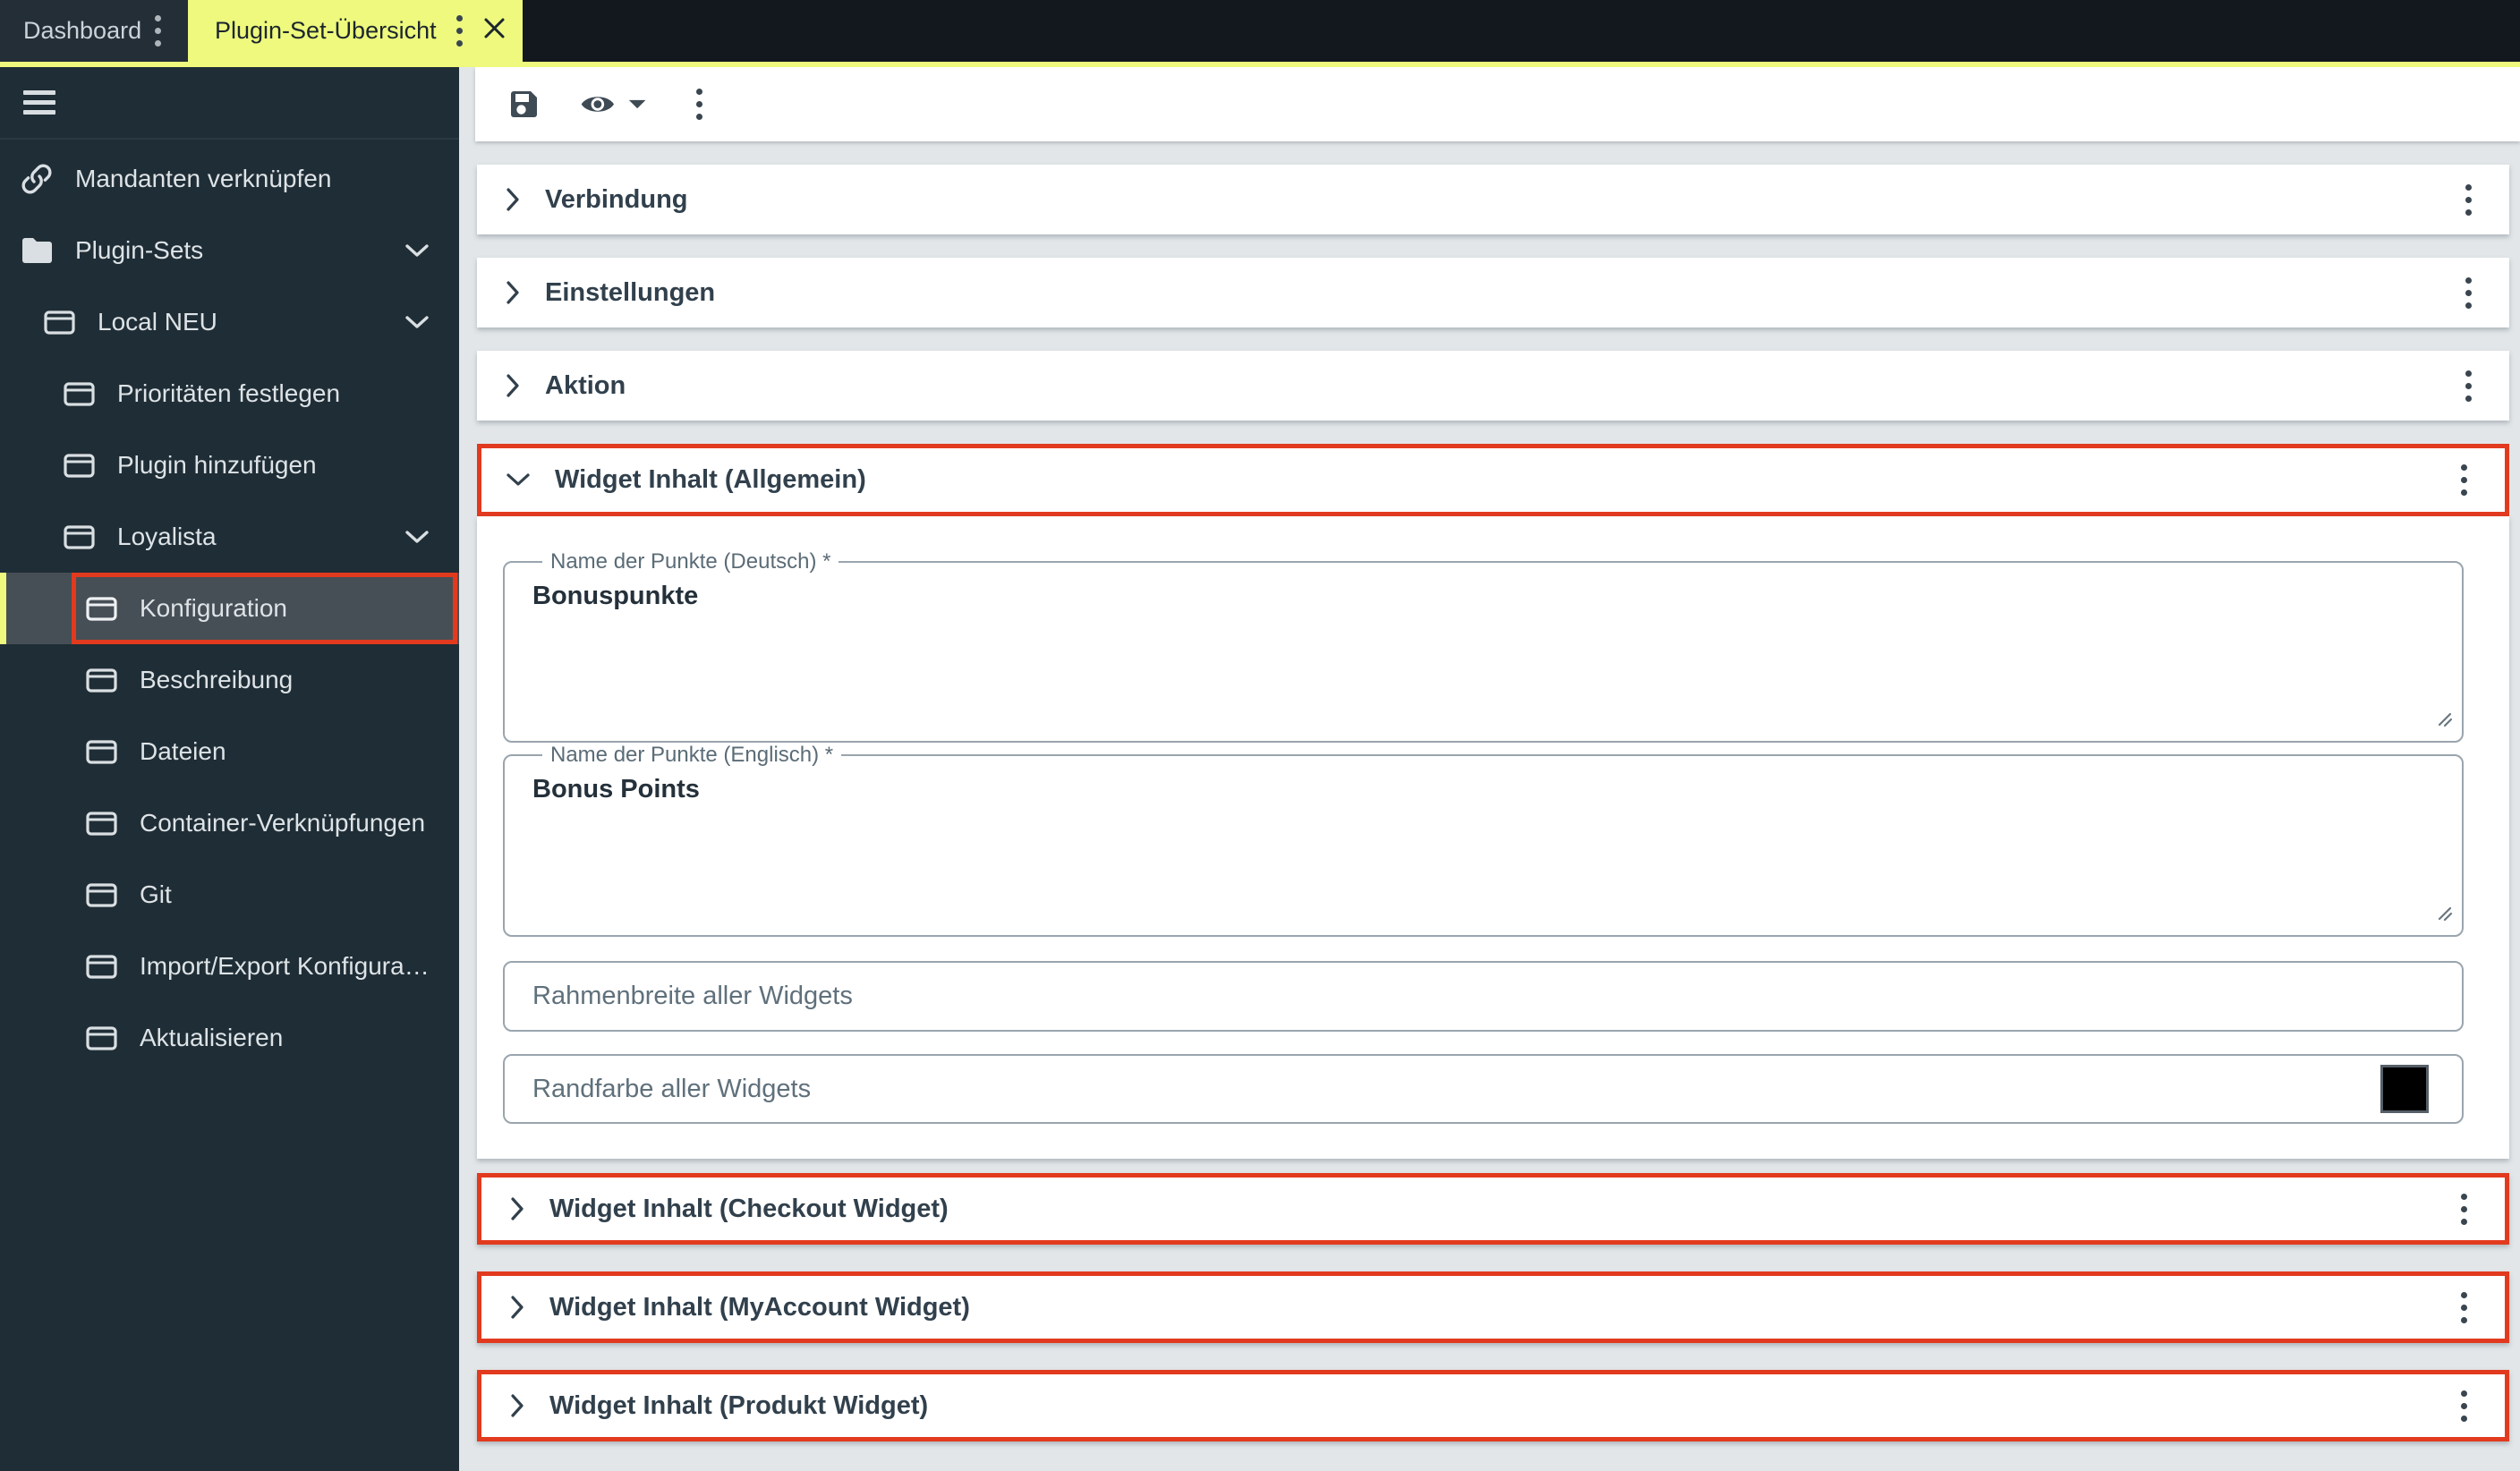 The image size is (2520, 1471). What do you see at coordinates (37, 179) in the screenshot?
I see `link-icon` at bounding box center [37, 179].